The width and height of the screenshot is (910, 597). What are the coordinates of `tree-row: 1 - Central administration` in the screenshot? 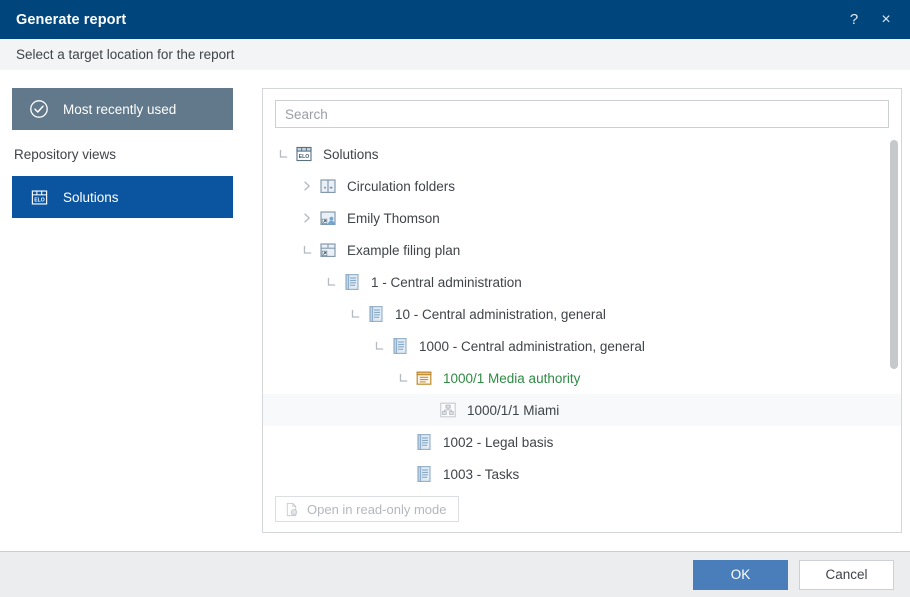 It's located at (582, 282).